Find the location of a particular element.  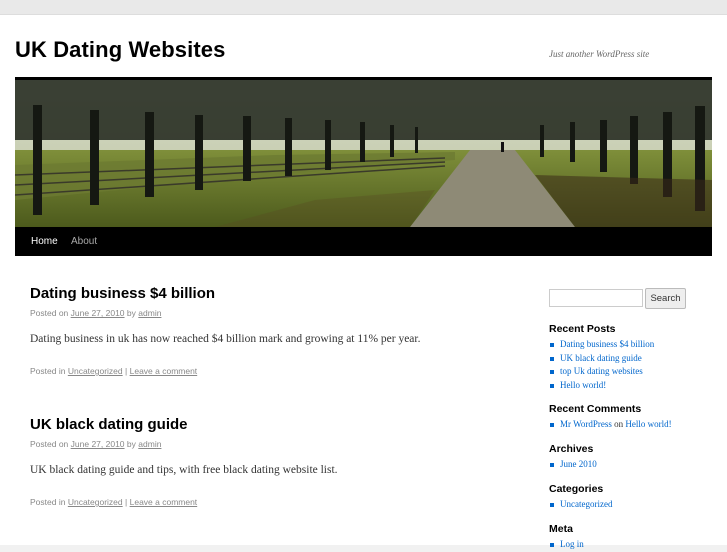

post-title: UK black dating guide is located at coordinates (265, 424).